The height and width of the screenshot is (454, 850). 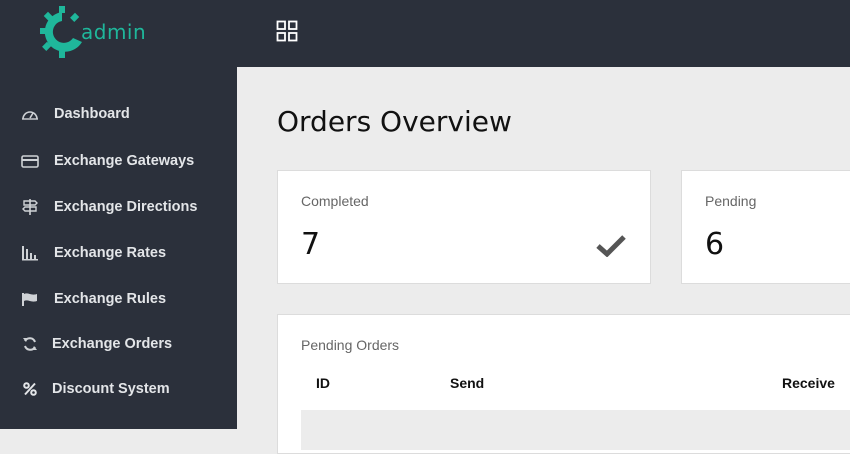 What do you see at coordinates (765, 227) in the screenshot?
I see `pending-card: Pending 6` at bounding box center [765, 227].